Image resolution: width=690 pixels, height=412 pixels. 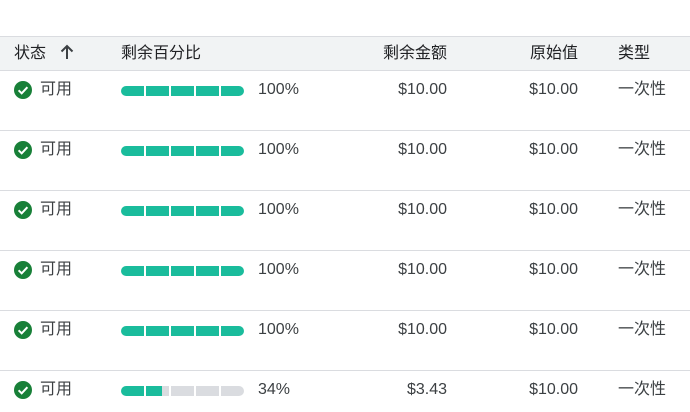 I want to click on header-remaining-amount: 剩余金额, so click(x=415, y=54).